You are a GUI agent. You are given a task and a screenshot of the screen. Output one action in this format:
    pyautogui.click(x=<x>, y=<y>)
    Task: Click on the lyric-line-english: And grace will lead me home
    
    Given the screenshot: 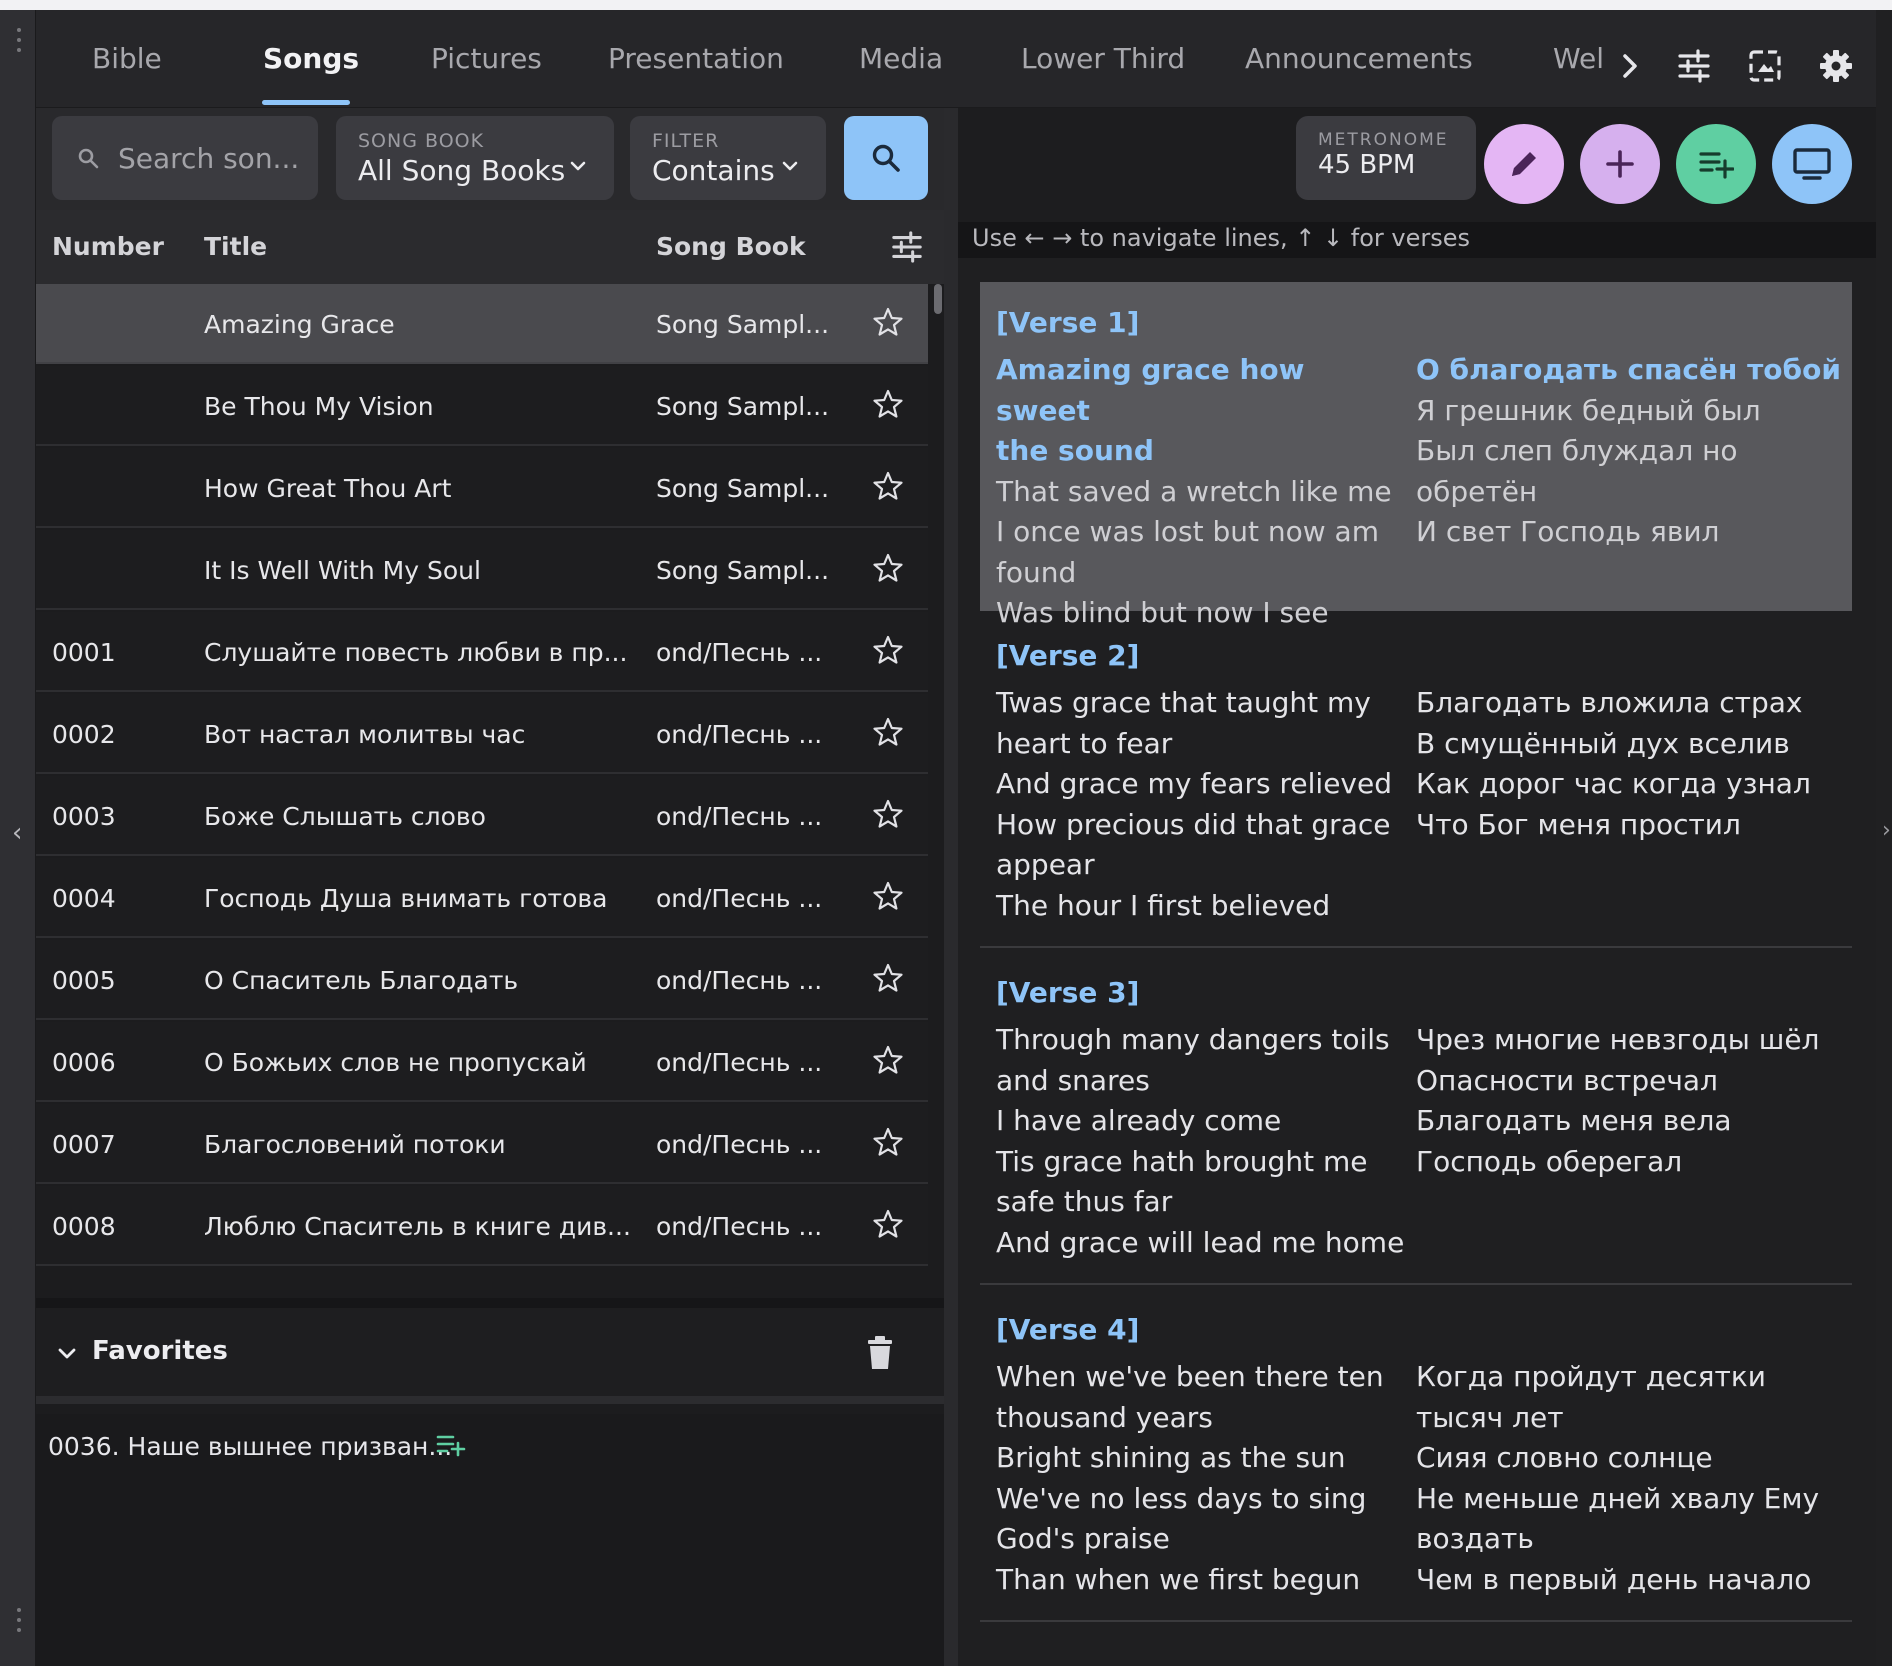 What is the action you would take?
    pyautogui.click(x=1201, y=1243)
    